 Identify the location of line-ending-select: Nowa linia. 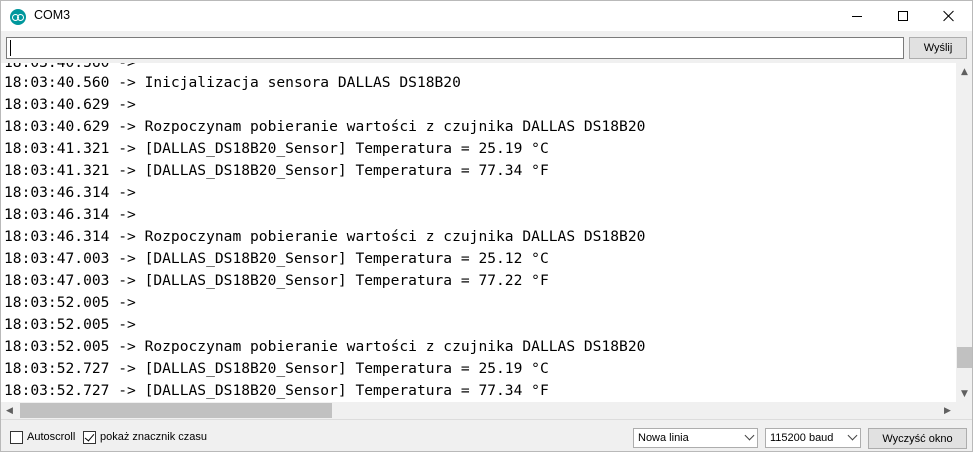
(695, 438).